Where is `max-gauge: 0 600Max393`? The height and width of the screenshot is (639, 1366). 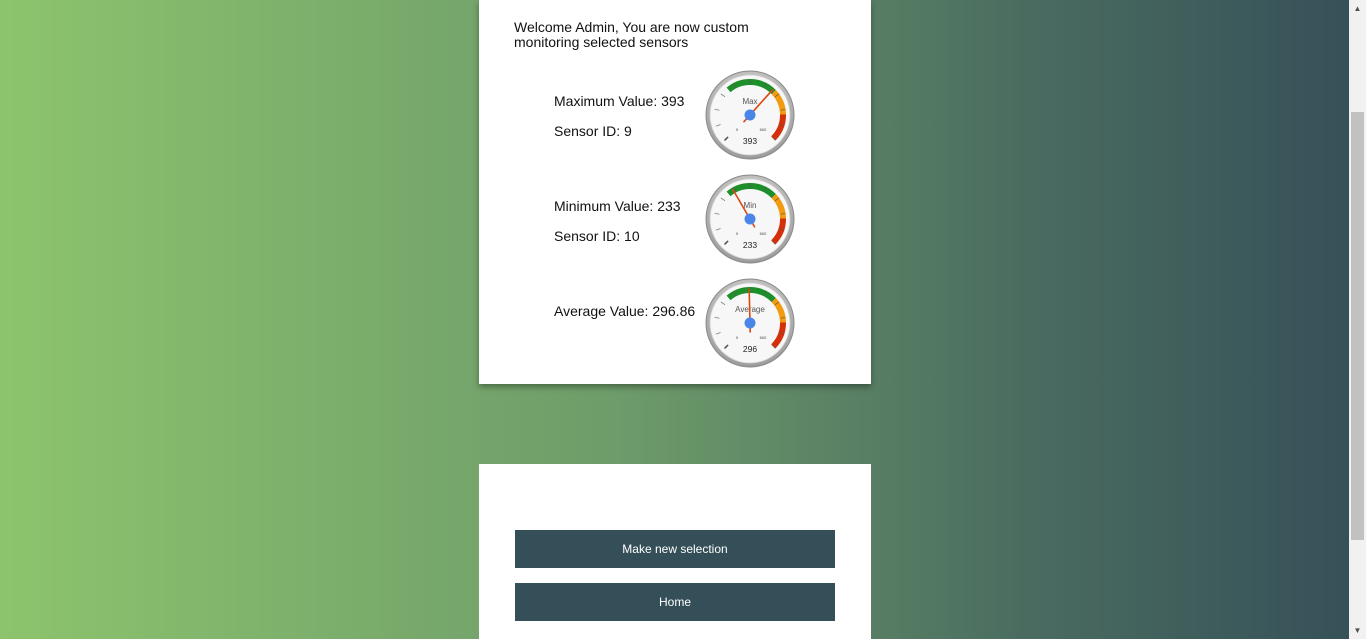 max-gauge: 0 600Max393 is located at coordinates (750, 115).